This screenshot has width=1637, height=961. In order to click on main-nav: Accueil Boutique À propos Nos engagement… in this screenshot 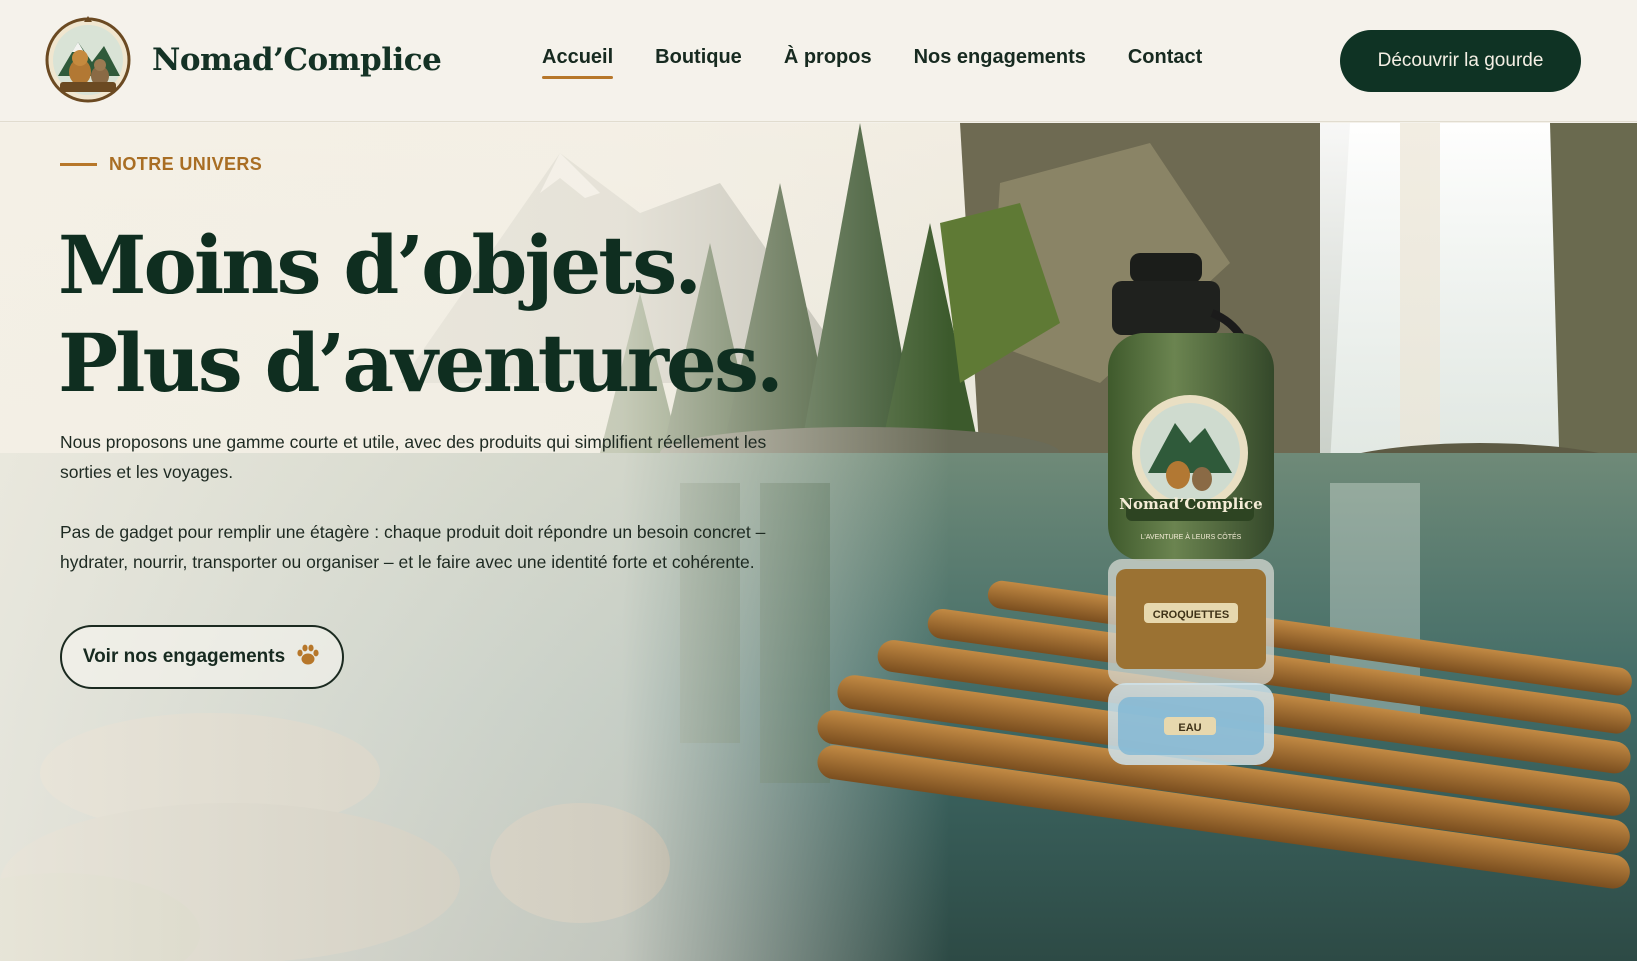, I will do `click(893, 60)`.